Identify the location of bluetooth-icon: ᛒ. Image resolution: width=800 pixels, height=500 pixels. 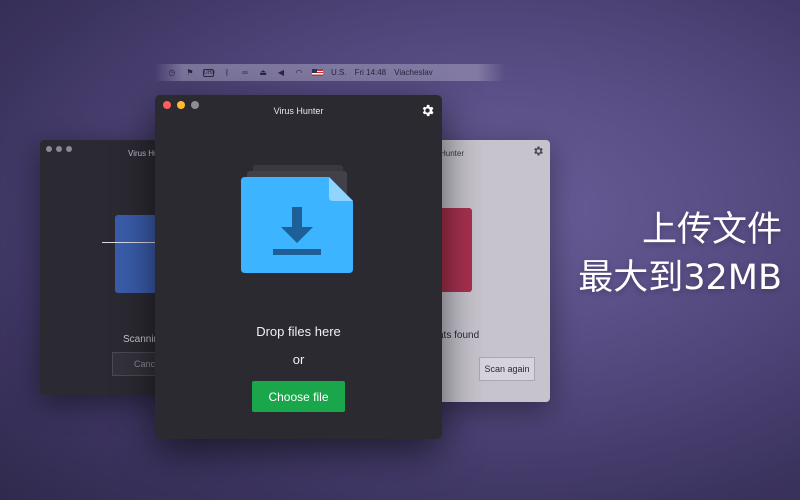
(227, 72).